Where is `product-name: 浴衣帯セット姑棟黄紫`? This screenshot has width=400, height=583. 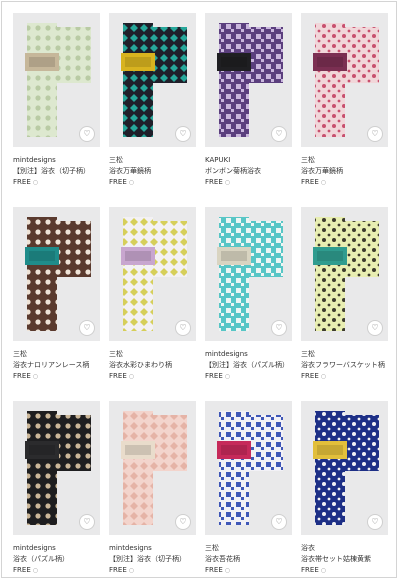 product-name: 浴衣帯セット姑棟黄紫 is located at coordinates (344, 559).